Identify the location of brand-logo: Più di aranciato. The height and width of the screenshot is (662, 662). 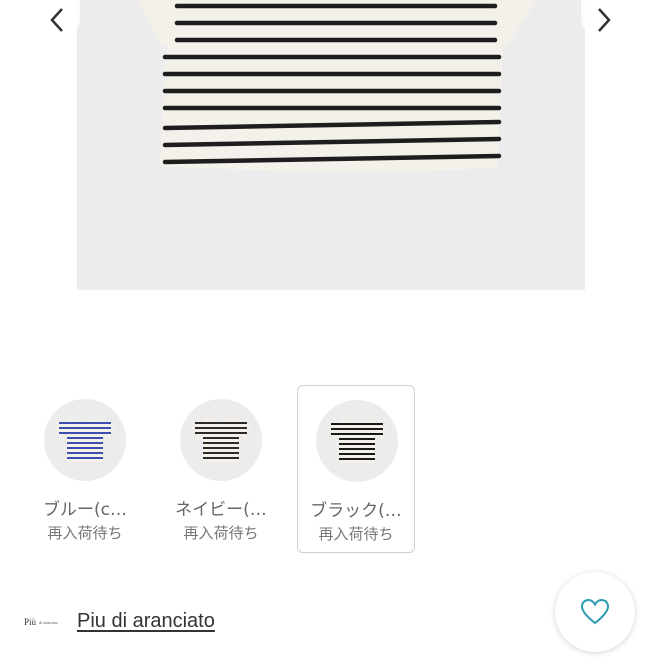
(44, 622).